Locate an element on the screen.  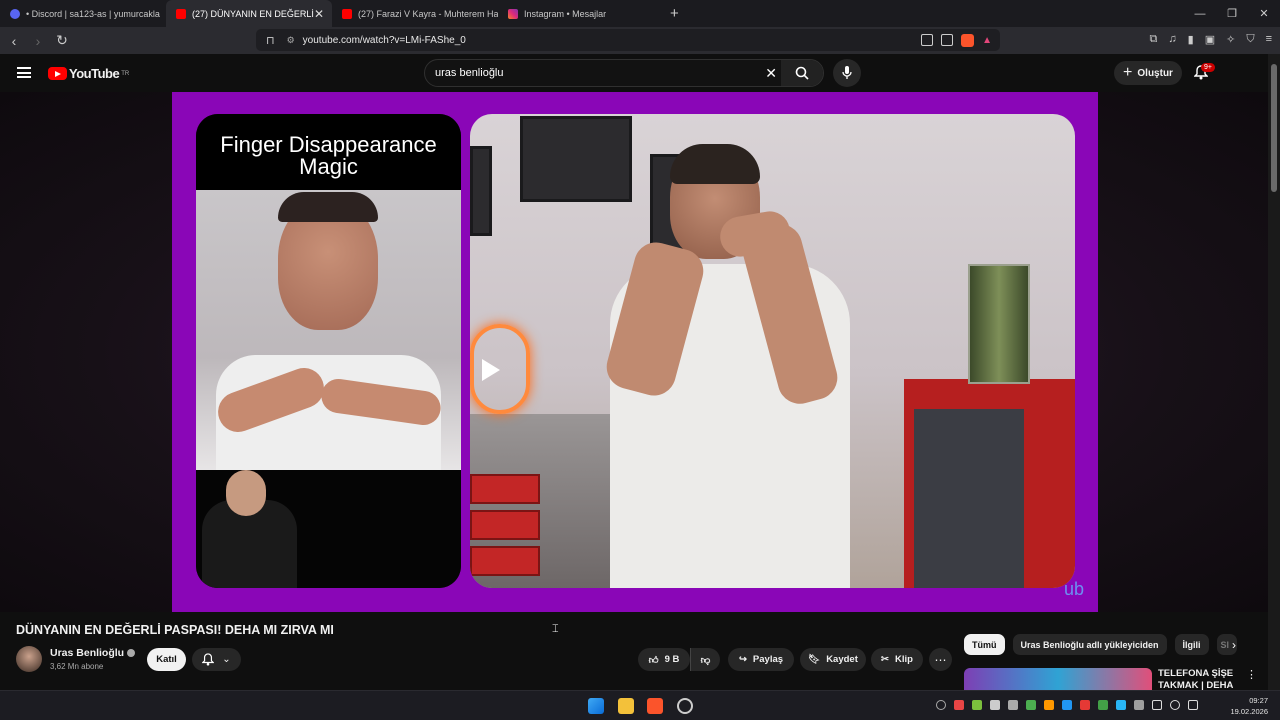
like-button: 👍︎ 9 B is located at coordinates (664, 659).